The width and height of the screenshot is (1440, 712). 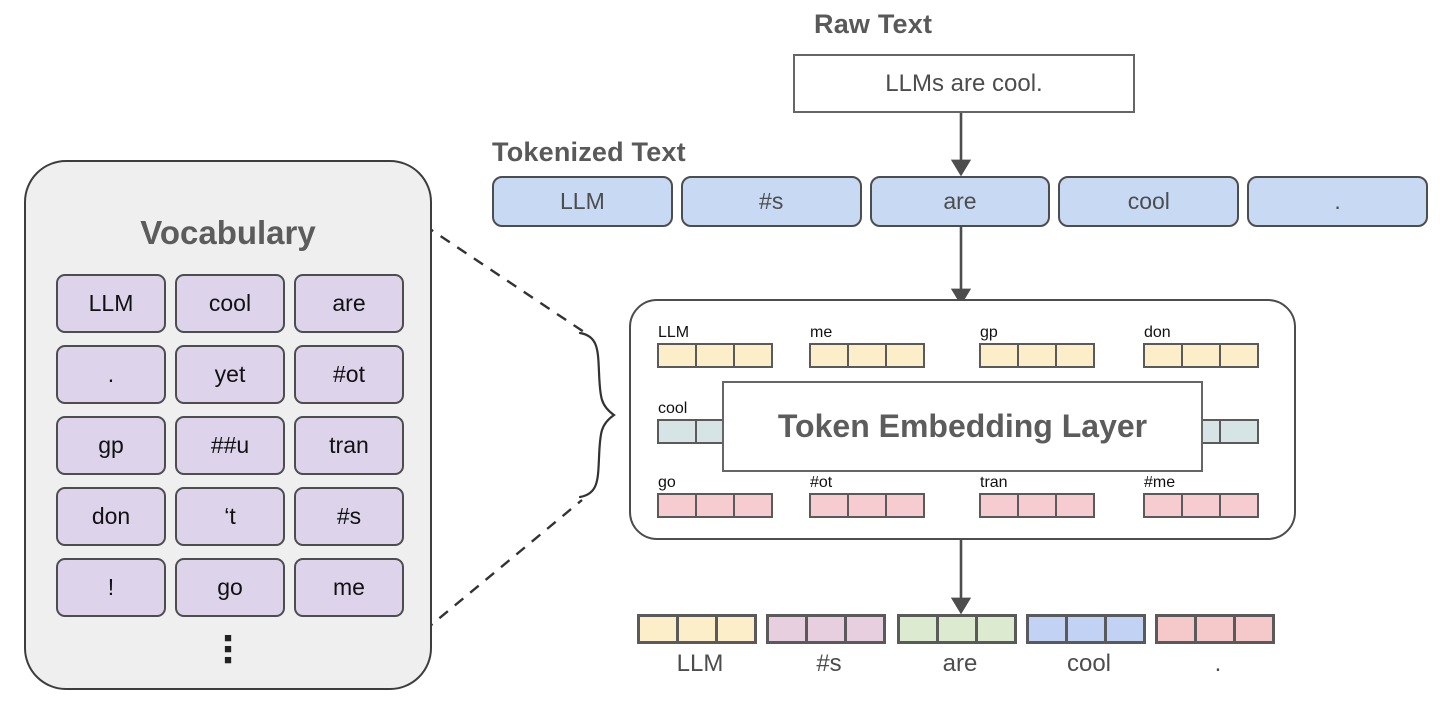 I want to click on output-vector-group: are, so click(x=960, y=645).